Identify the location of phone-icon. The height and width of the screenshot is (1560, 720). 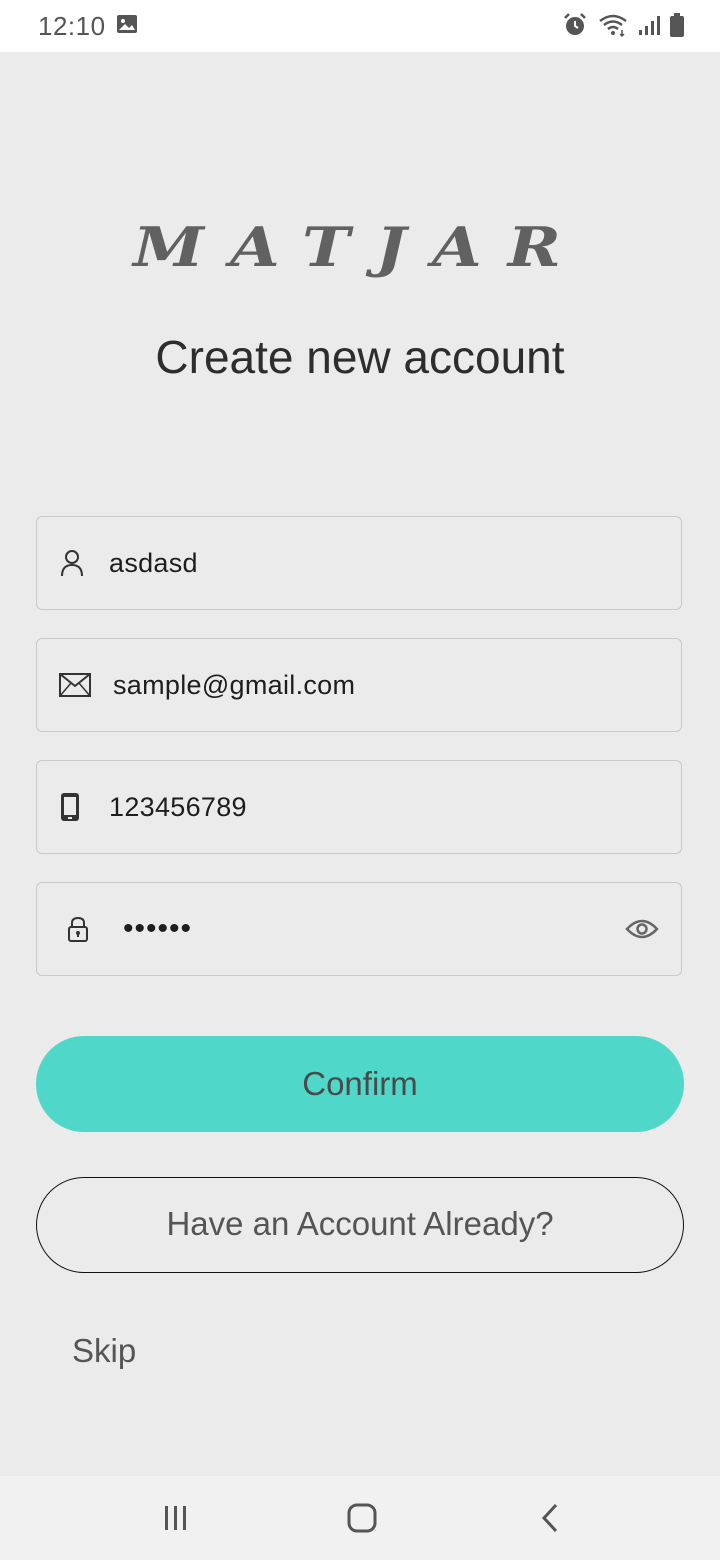
(70, 807).